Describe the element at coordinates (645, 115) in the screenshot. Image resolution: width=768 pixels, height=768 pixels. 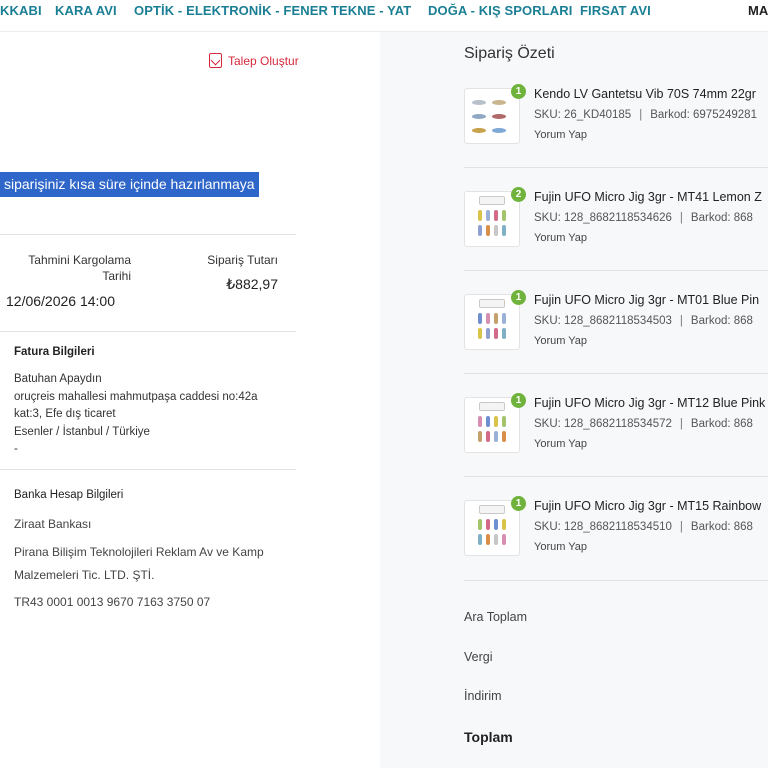
I see `product-meta: SKU: 26_KD40185 | Barkod: 6975249281` at that location.